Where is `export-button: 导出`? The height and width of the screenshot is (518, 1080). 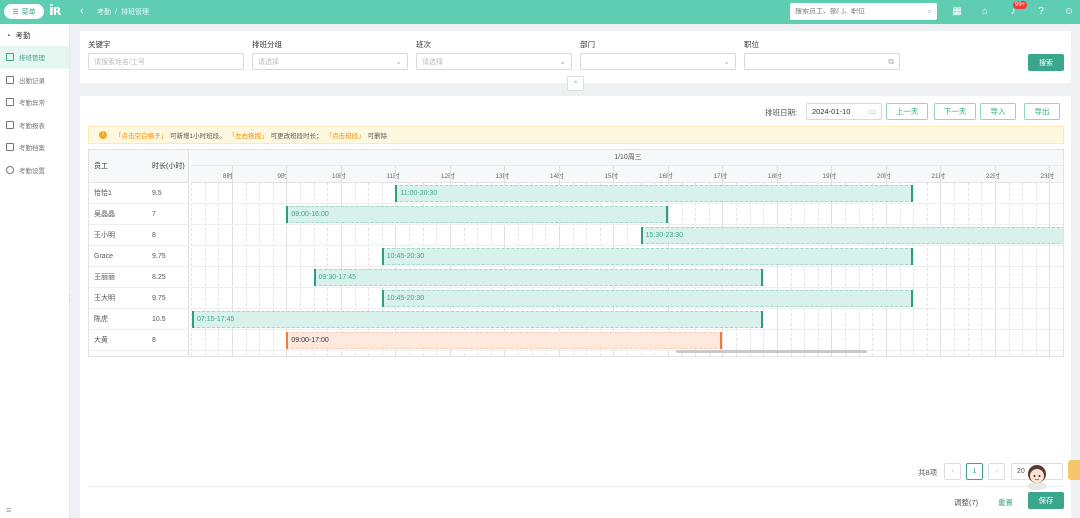
export-button: 导出 is located at coordinates (1042, 111).